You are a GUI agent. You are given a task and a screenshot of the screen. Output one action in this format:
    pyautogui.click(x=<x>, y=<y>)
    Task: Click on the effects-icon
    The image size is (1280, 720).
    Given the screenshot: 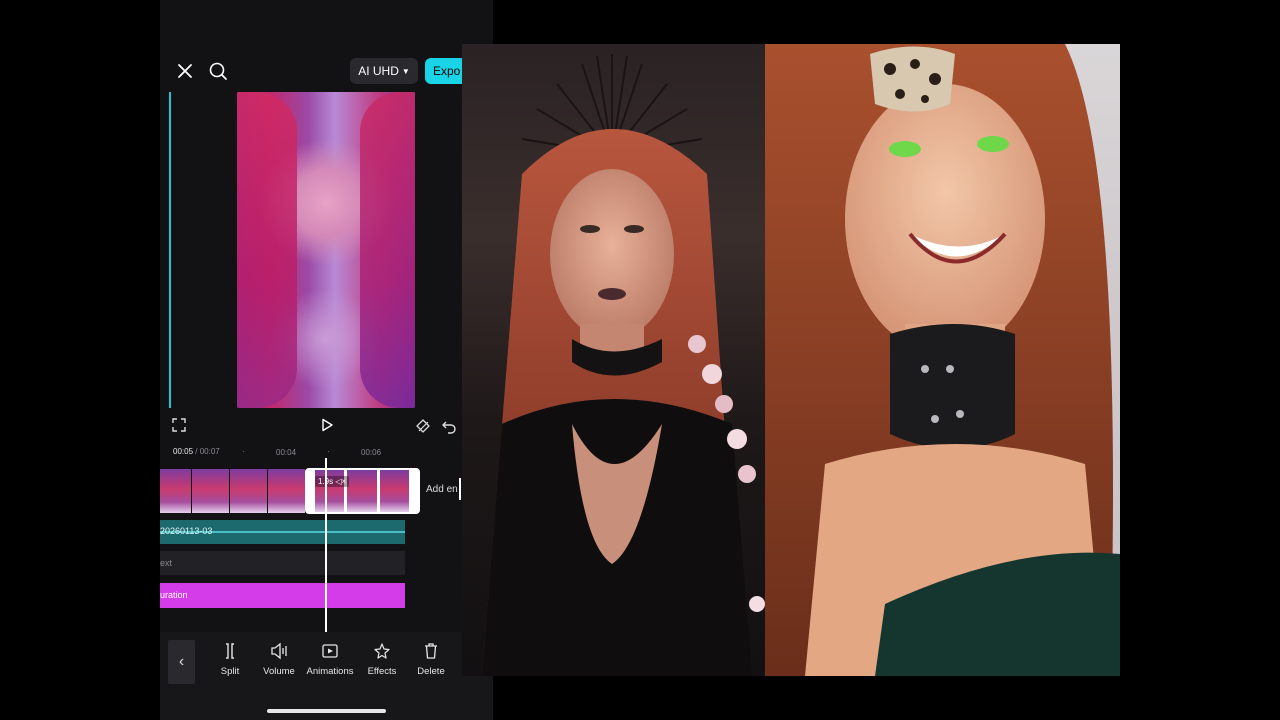 What is the action you would take?
    pyautogui.click(x=382, y=653)
    